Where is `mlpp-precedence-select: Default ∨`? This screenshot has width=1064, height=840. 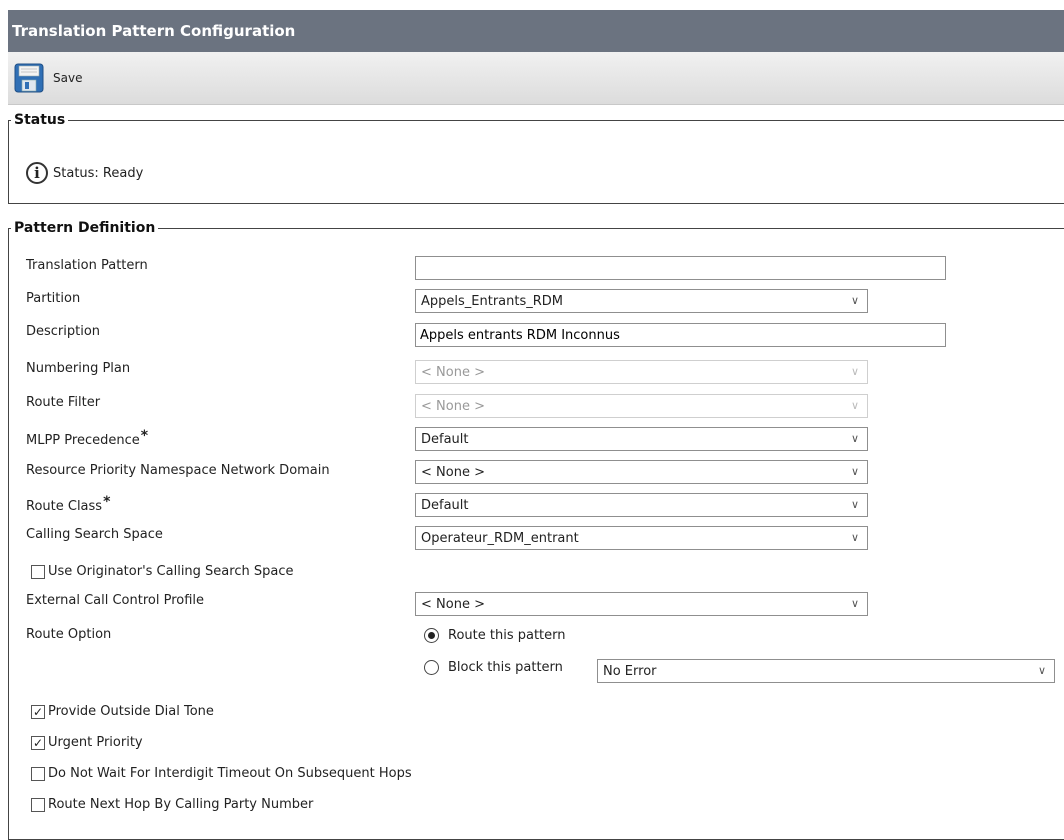
mlpp-precedence-select: Default ∨ is located at coordinates (641, 439).